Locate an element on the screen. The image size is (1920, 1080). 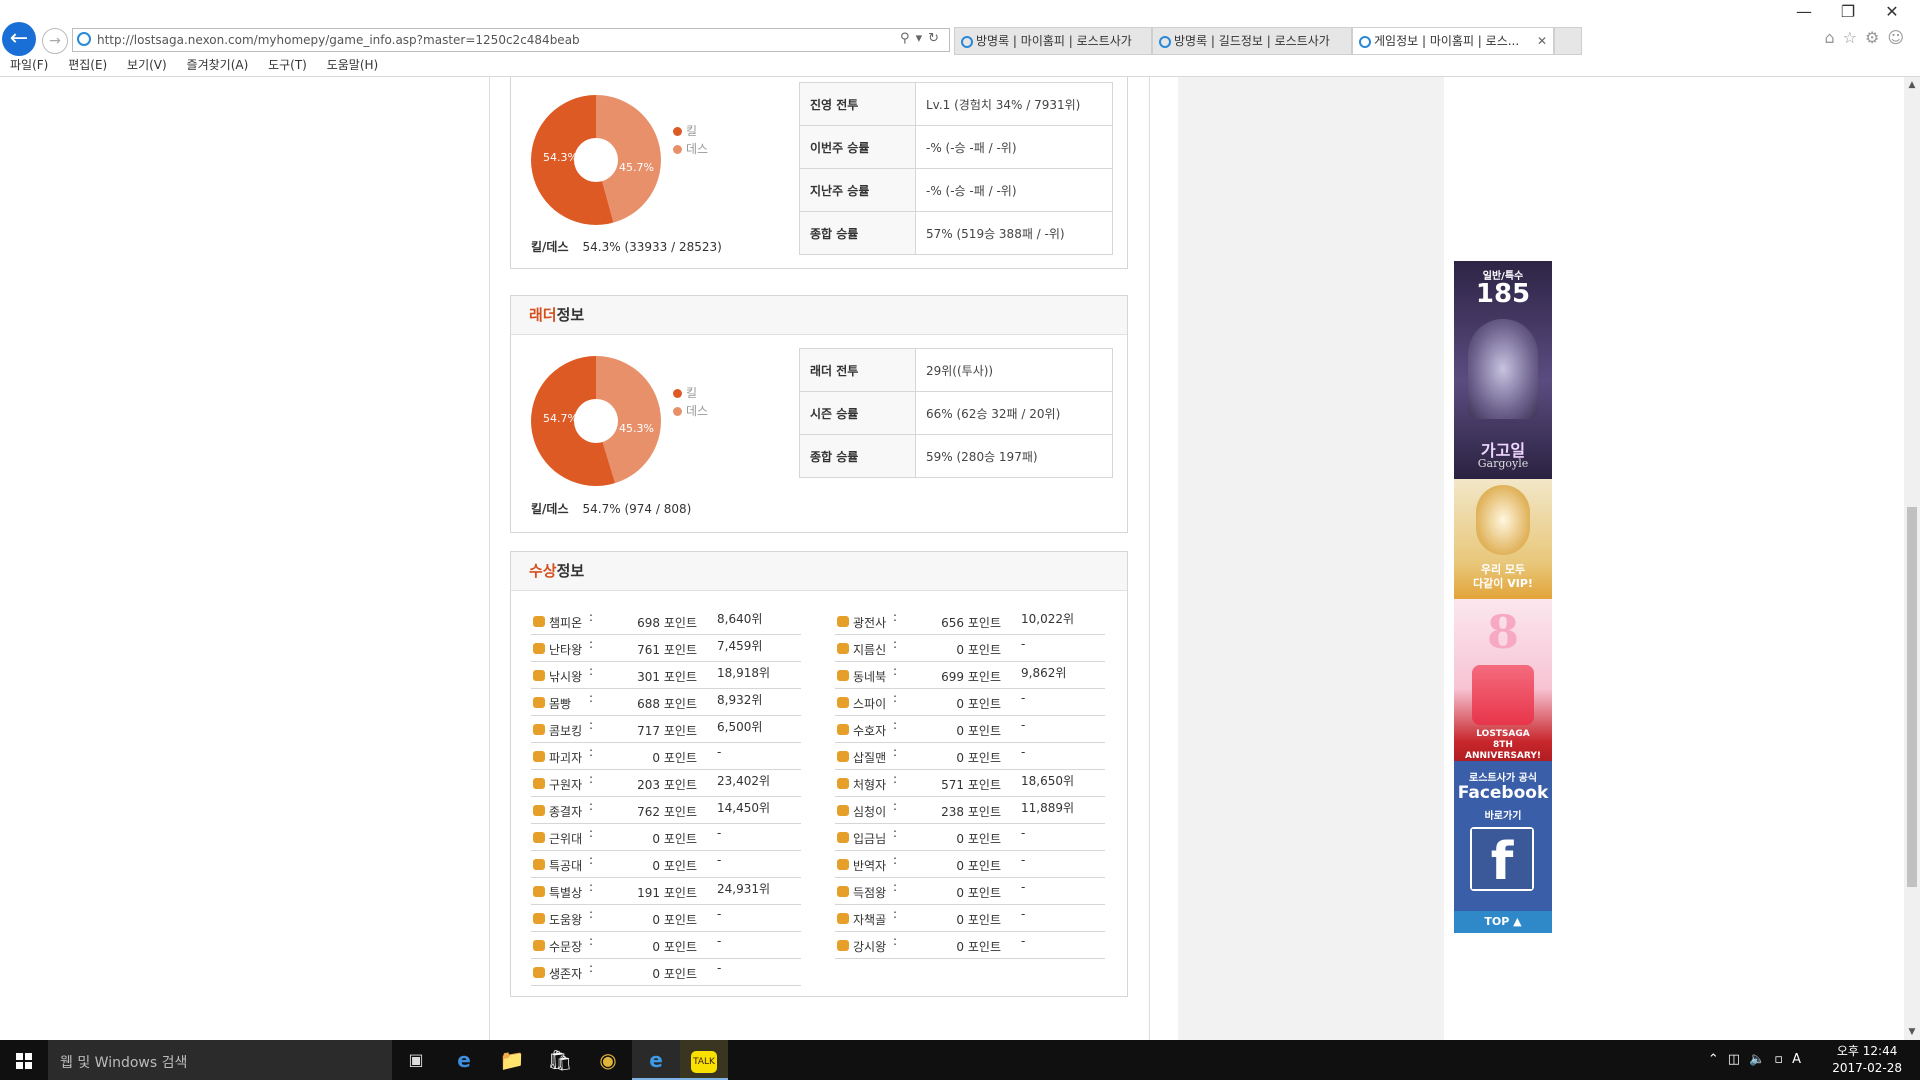
vertical-scrollbar: ▲ ▼ is located at coordinates (1912, 558).